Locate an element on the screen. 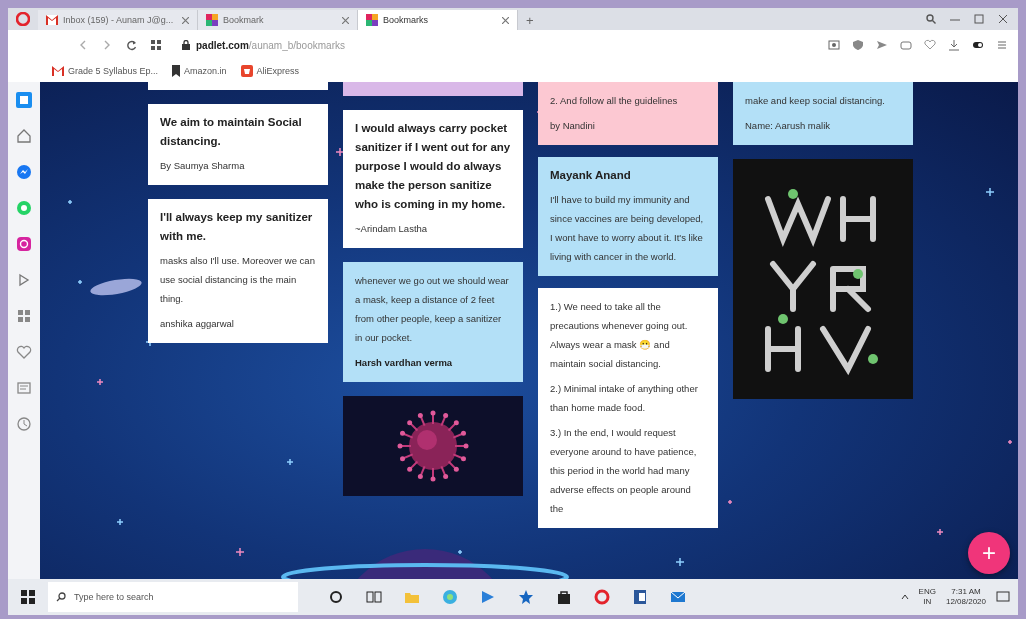 The height and width of the screenshot is (619, 1026). instagram-icon is located at coordinates (24, 244).